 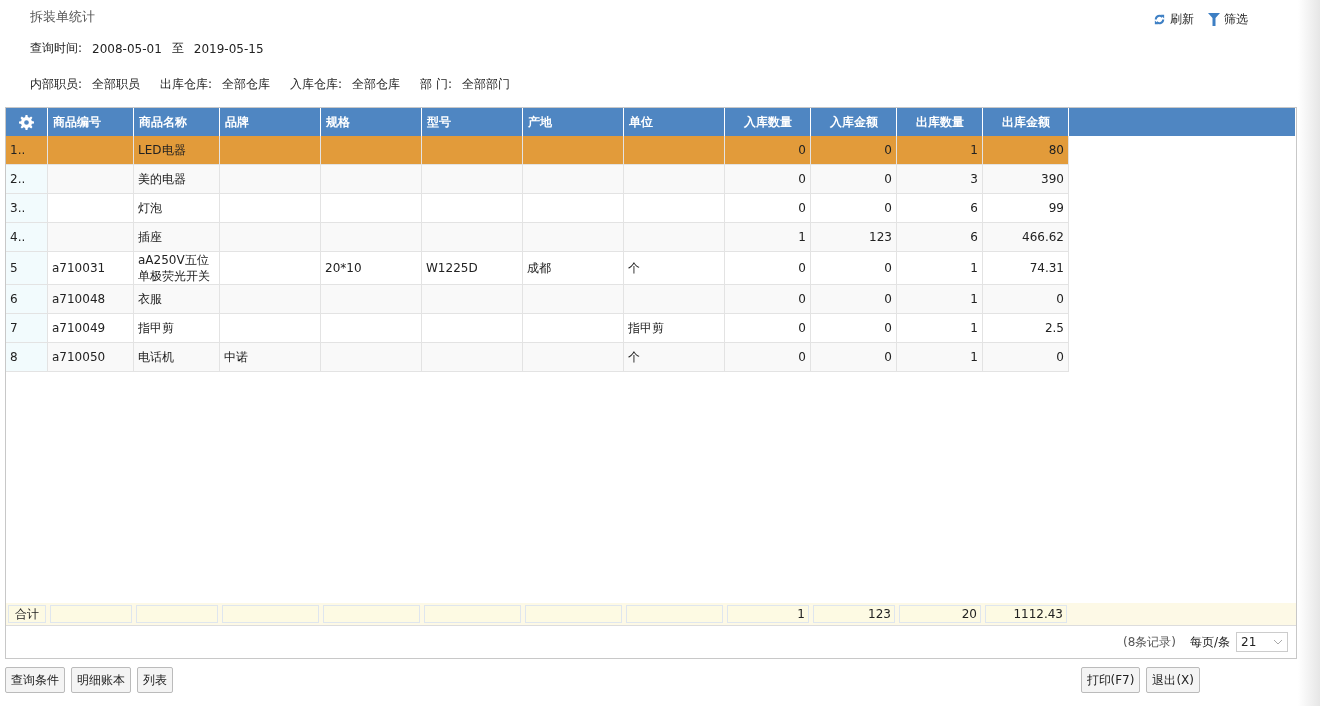 I want to click on table-cell: 衣服, so click(x=177, y=300).